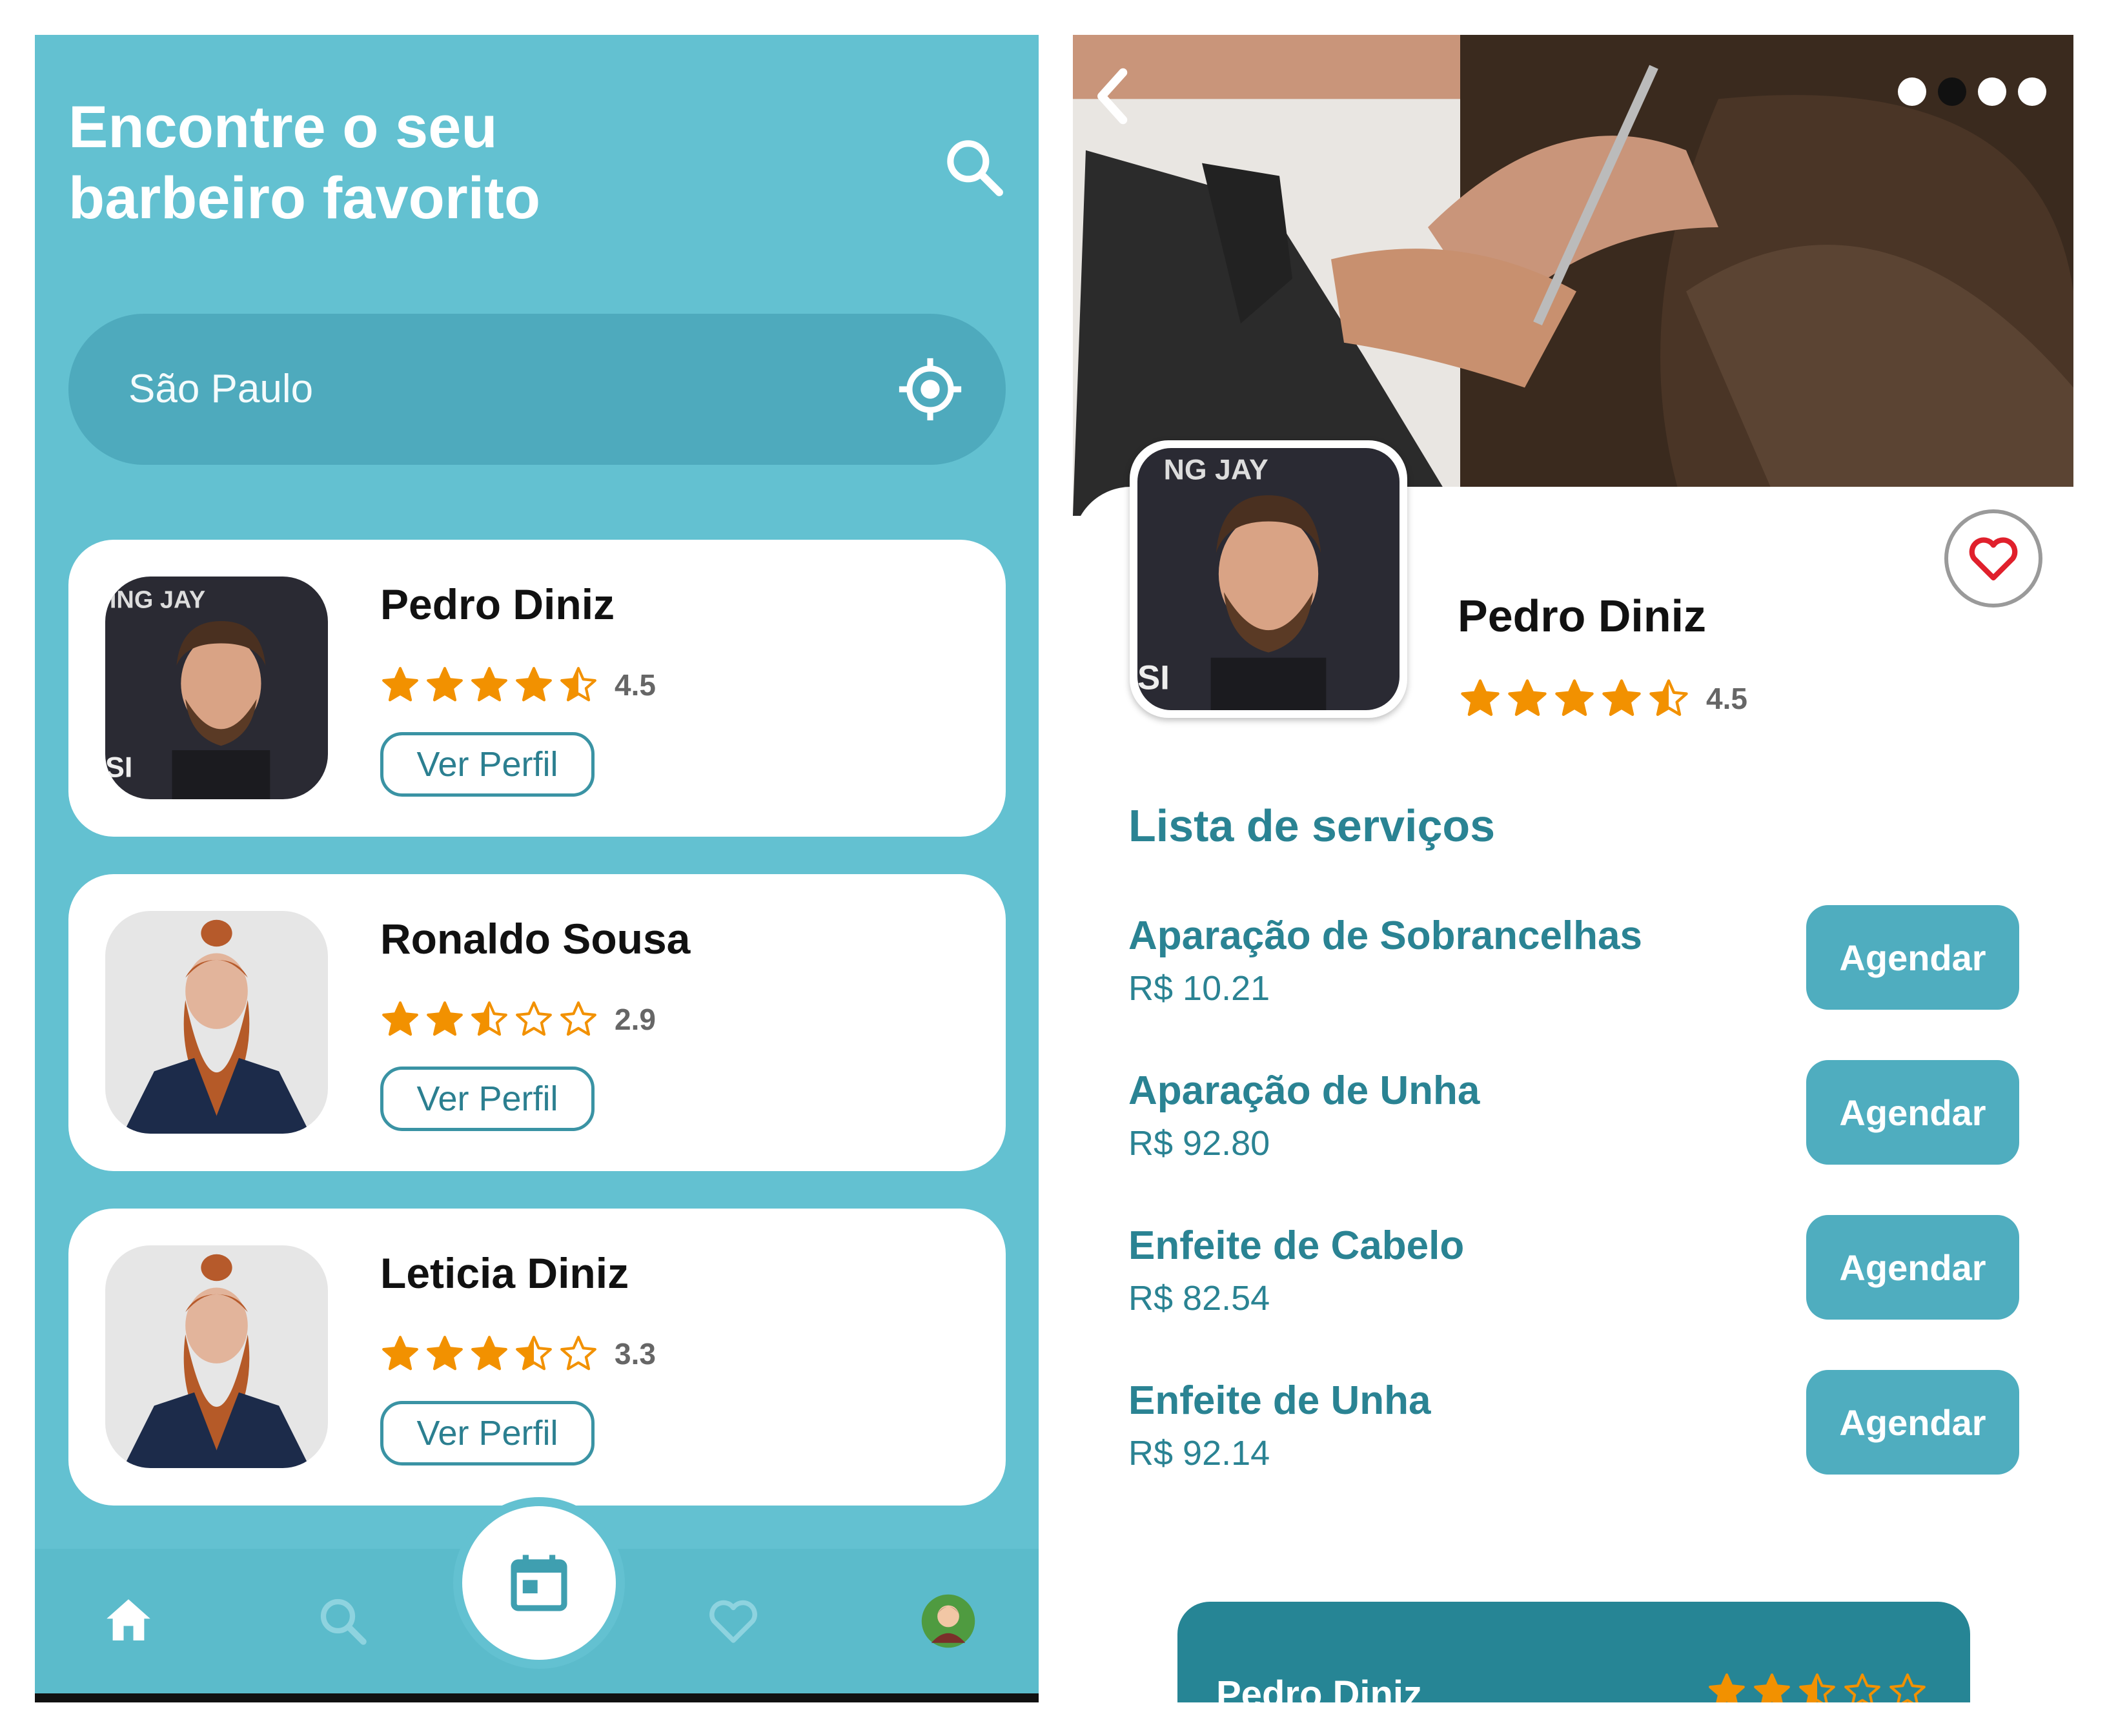 The width and height of the screenshot is (2107, 1736). I want to click on rating-stars: 2.9, so click(518, 1020).